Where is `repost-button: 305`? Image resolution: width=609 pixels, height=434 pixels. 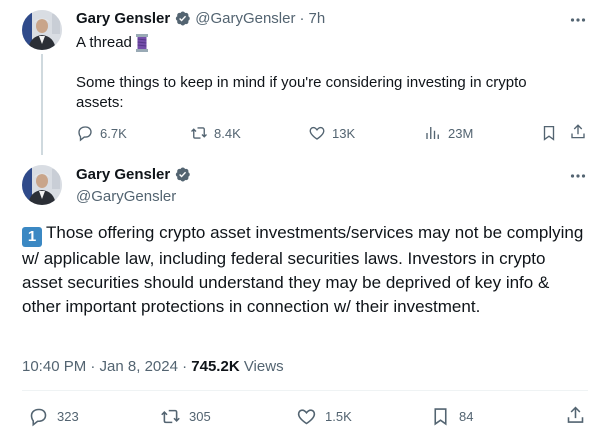
repost-button: 305 is located at coordinates (185, 416).